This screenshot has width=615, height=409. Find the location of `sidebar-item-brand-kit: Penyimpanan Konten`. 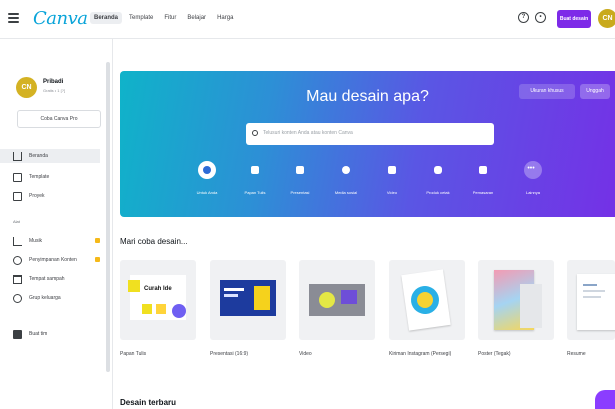

sidebar-item-brand-kit: Penyimpanan Konten is located at coordinates (50, 260).